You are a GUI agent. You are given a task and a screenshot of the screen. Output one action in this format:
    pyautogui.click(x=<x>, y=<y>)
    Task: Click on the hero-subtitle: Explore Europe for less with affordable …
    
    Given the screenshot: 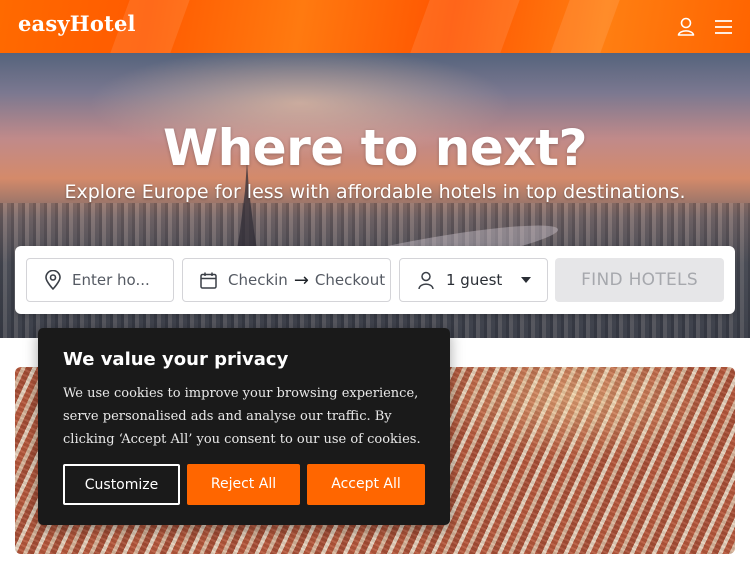 What is the action you would take?
    pyautogui.click(x=375, y=192)
    